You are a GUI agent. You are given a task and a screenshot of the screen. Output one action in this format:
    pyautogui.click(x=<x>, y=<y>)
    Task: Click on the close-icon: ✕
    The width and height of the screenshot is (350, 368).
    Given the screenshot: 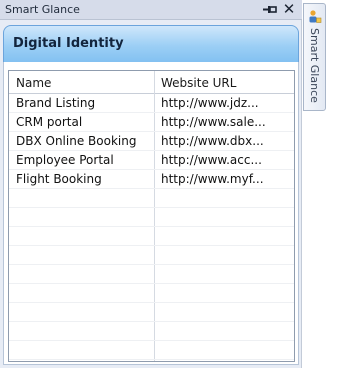 What is the action you would take?
    pyautogui.click(x=289, y=9)
    